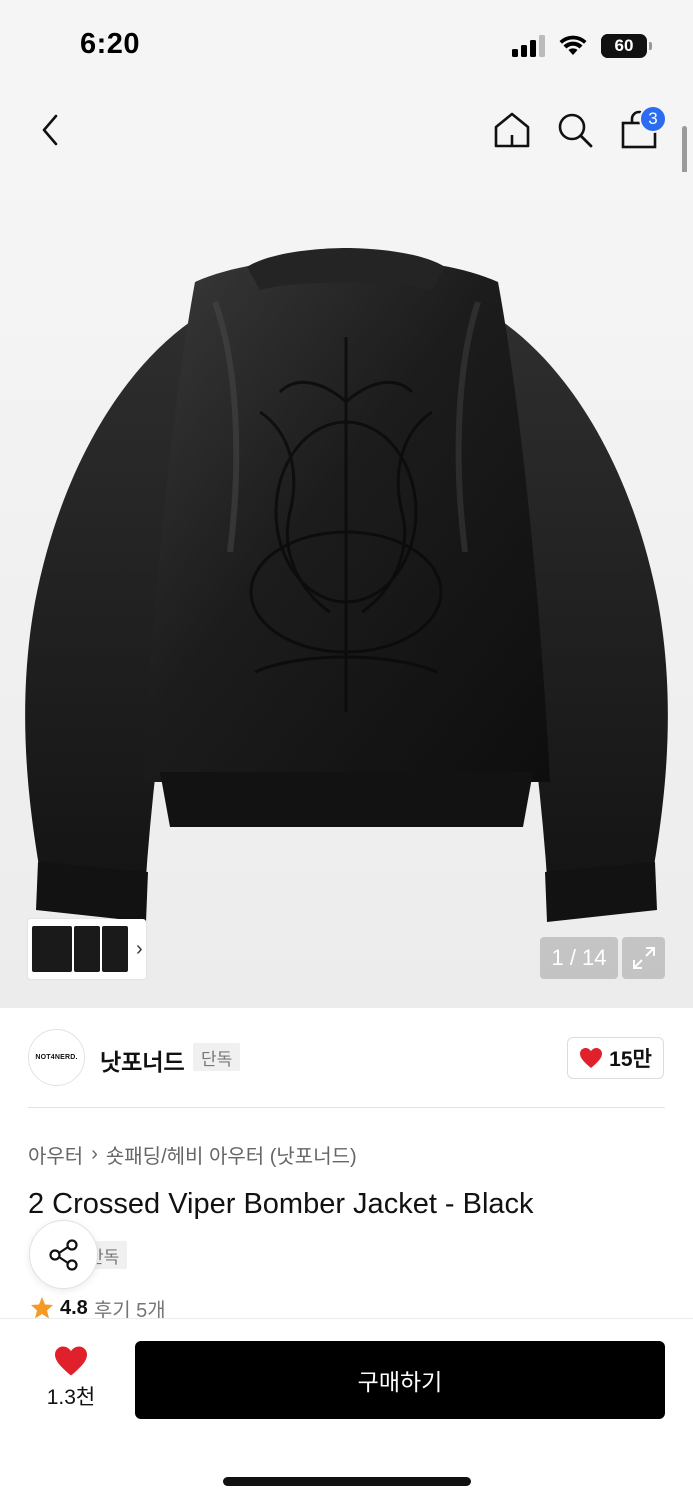 The width and height of the screenshot is (693, 1500). Describe the element at coordinates (579, 958) in the screenshot. I see `image-pager: 1 / 14` at that location.